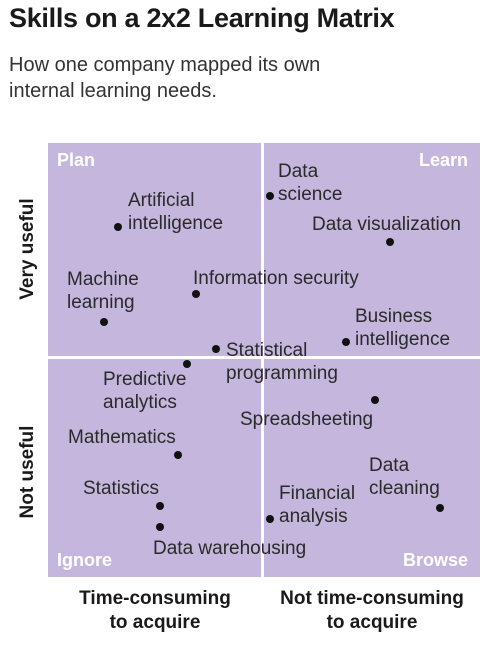 Image resolution: width=492 pixels, height=649 pixels. What do you see at coordinates (175, 212) in the screenshot?
I see `skill-label-artificial-intelligence: Artificial intelligence` at bounding box center [175, 212].